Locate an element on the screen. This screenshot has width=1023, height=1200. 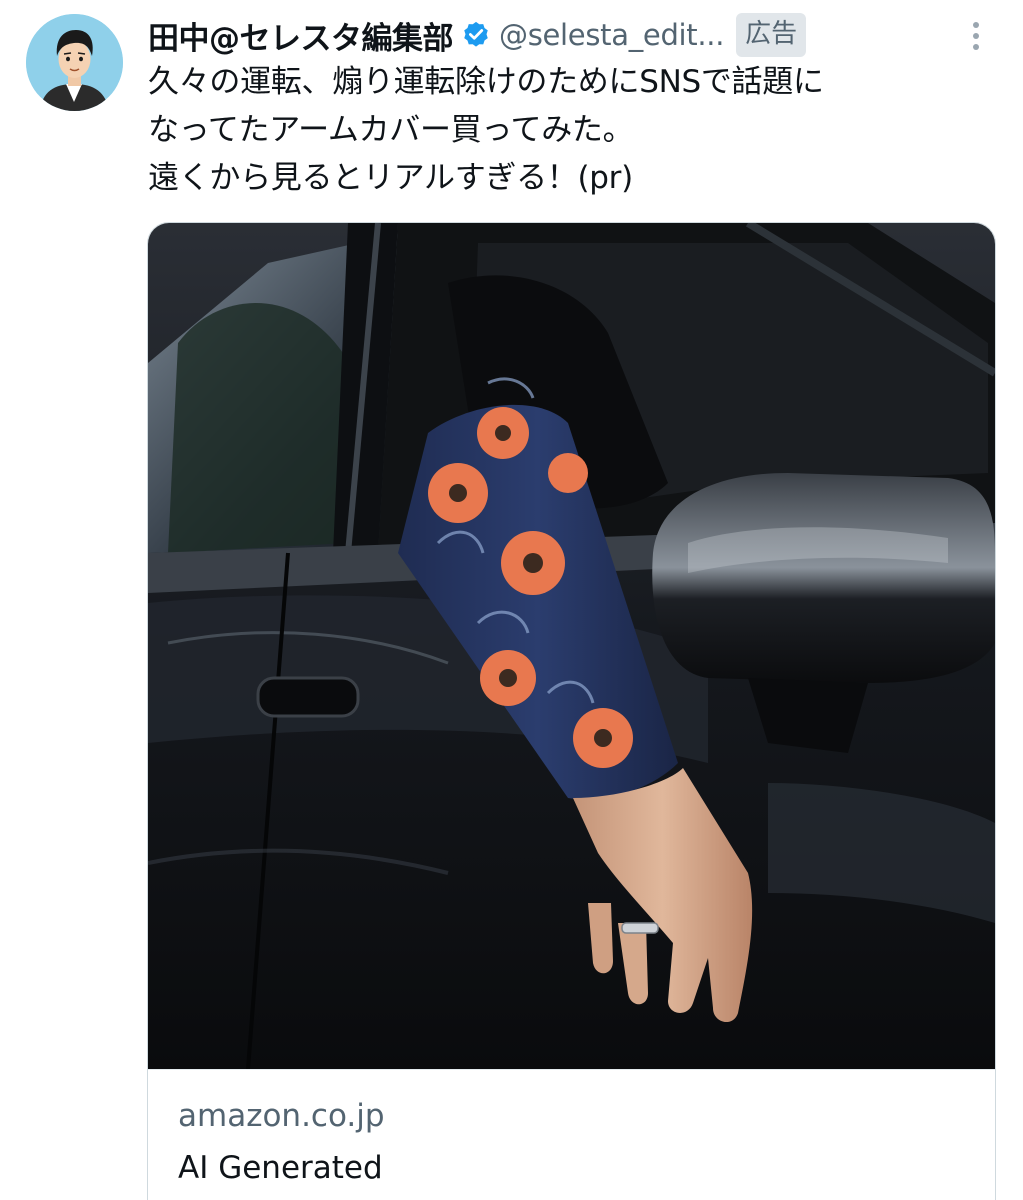
more-options-button is located at coordinates (976, 36).